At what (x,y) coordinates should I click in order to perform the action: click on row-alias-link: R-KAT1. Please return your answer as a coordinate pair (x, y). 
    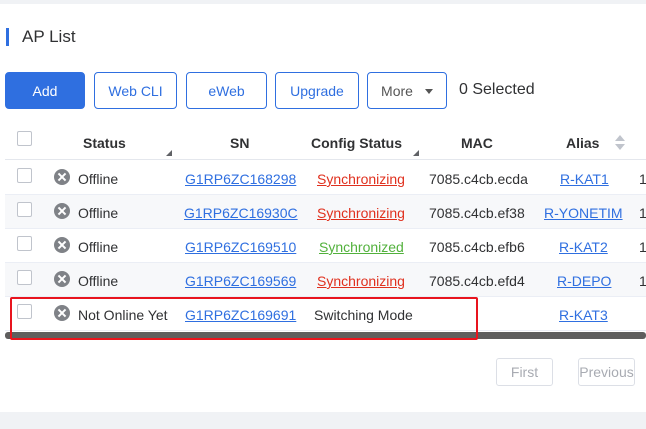
    Looking at the image, I should click on (584, 179).